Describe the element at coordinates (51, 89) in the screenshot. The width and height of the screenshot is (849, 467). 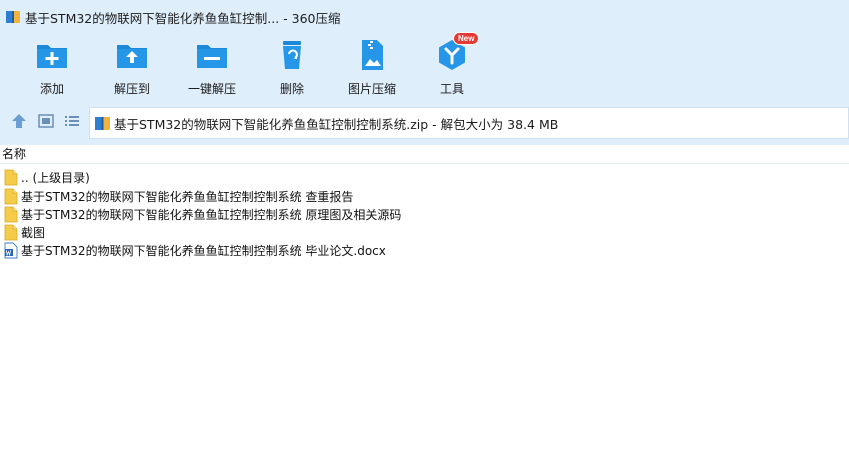
I see `add-label: 添加` at that location.